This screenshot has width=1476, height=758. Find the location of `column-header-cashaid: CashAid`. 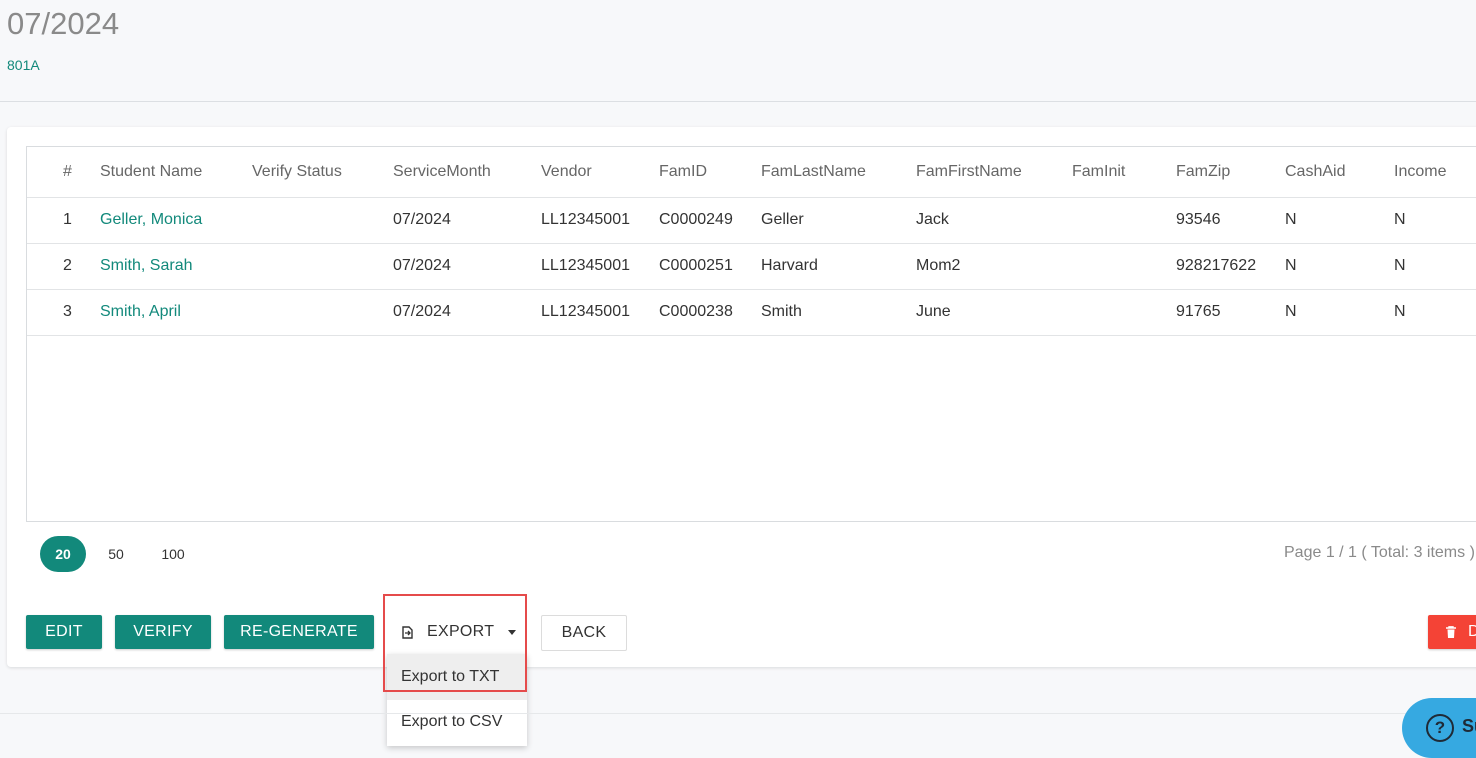

column-header-cashaid: CashAid is located at coordinates (1315, 172).